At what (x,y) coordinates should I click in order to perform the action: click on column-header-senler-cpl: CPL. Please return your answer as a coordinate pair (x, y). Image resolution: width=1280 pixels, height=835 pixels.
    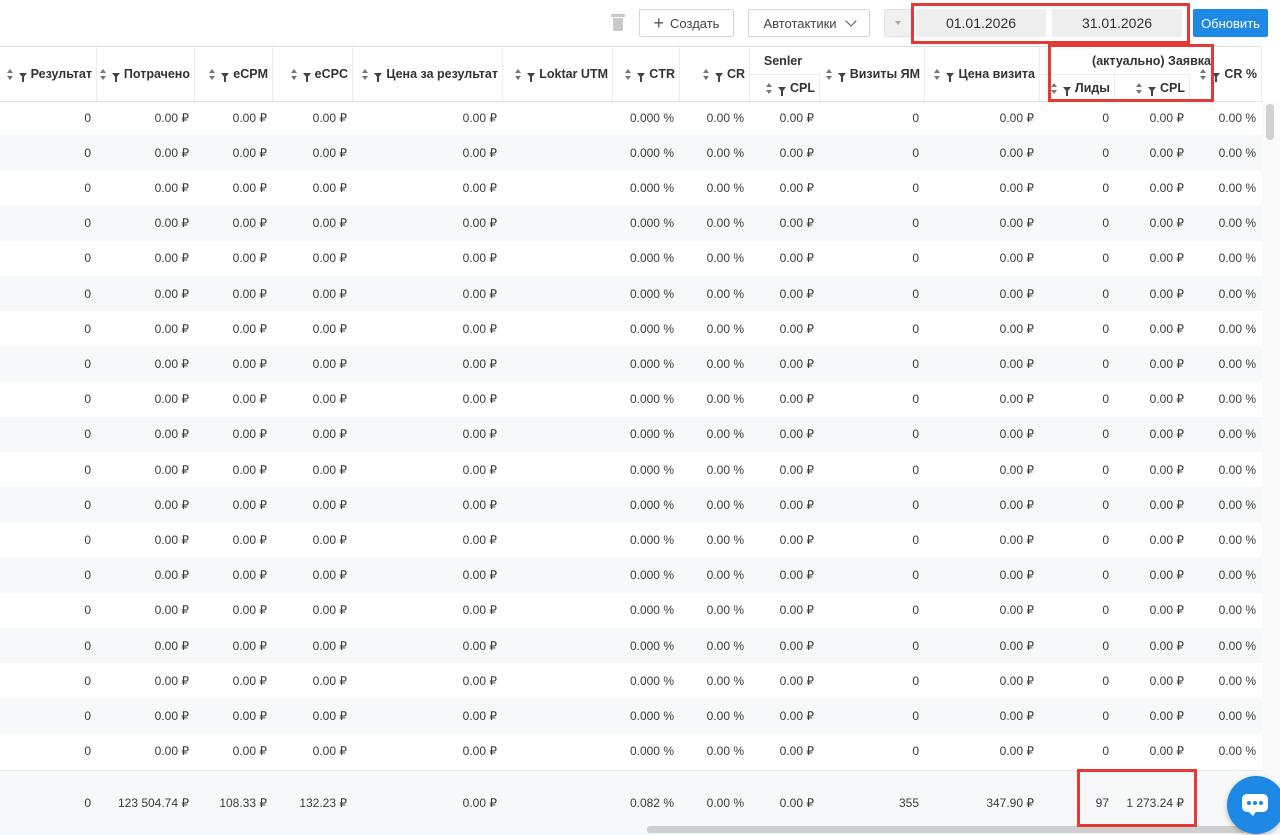
    Looking at the image, I should click on (785, 87).